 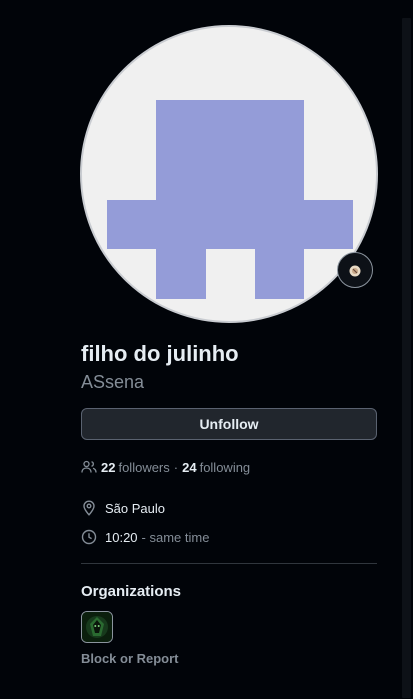 What do you see at coordinates (108, 467) in the screenshot?
I see `followers-count: 22` at bounding box center [108, 467].